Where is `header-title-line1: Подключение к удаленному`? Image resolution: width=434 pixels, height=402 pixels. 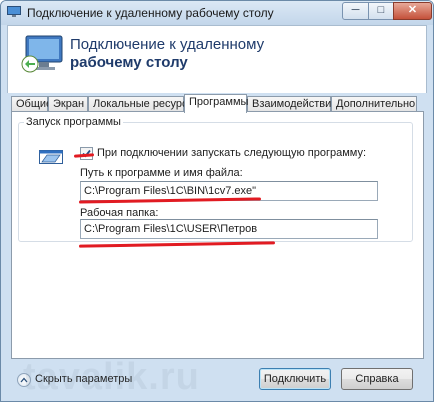 header-title-line1: Подключение к удаленному is located at coordinates (167, 44).